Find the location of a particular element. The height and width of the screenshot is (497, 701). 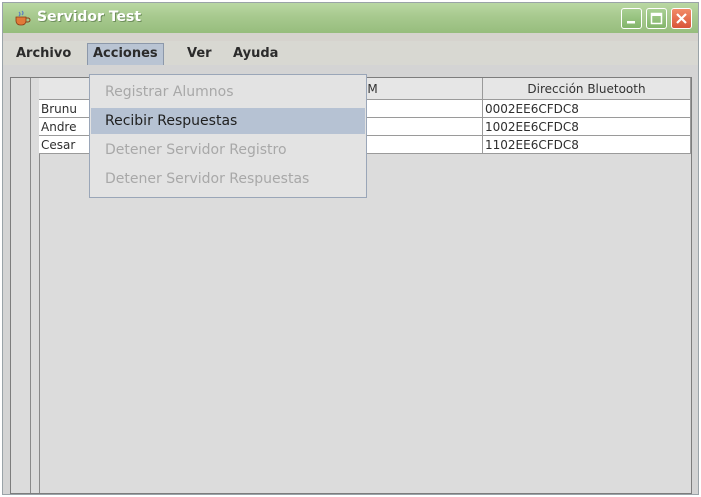

window-title: Servidor Test is located at coordinates (89, 17).